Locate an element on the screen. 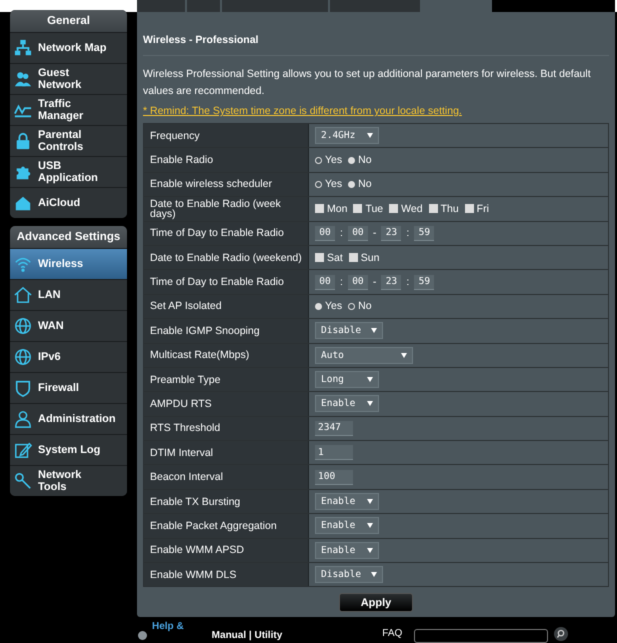 The image size is (617, 643). setting-label: Set AP Isolated is located at coordinates (226, 306).